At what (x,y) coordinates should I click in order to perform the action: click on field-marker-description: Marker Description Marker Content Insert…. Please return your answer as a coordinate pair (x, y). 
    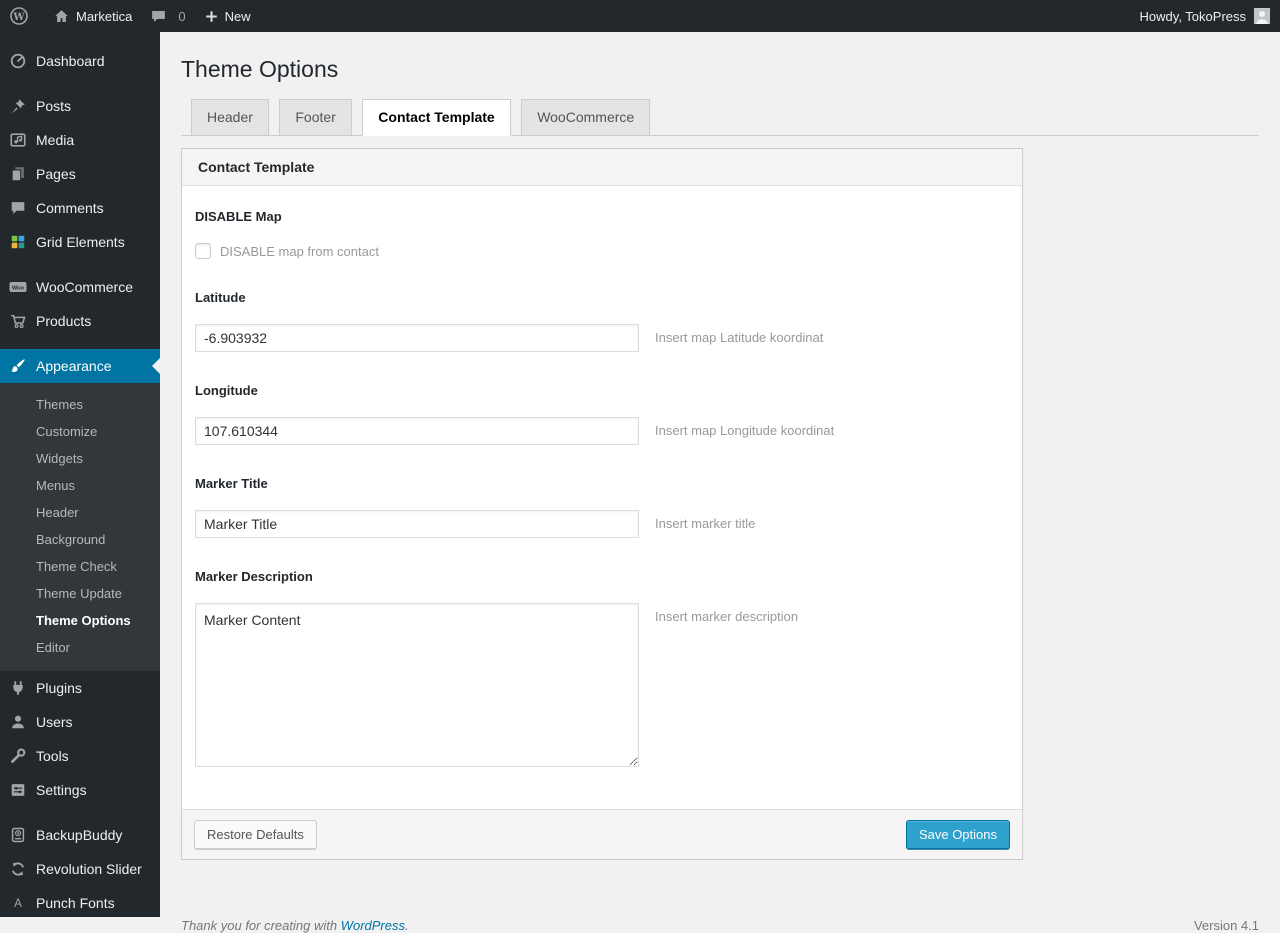
    Looking at the image, I should click on (602, 668).